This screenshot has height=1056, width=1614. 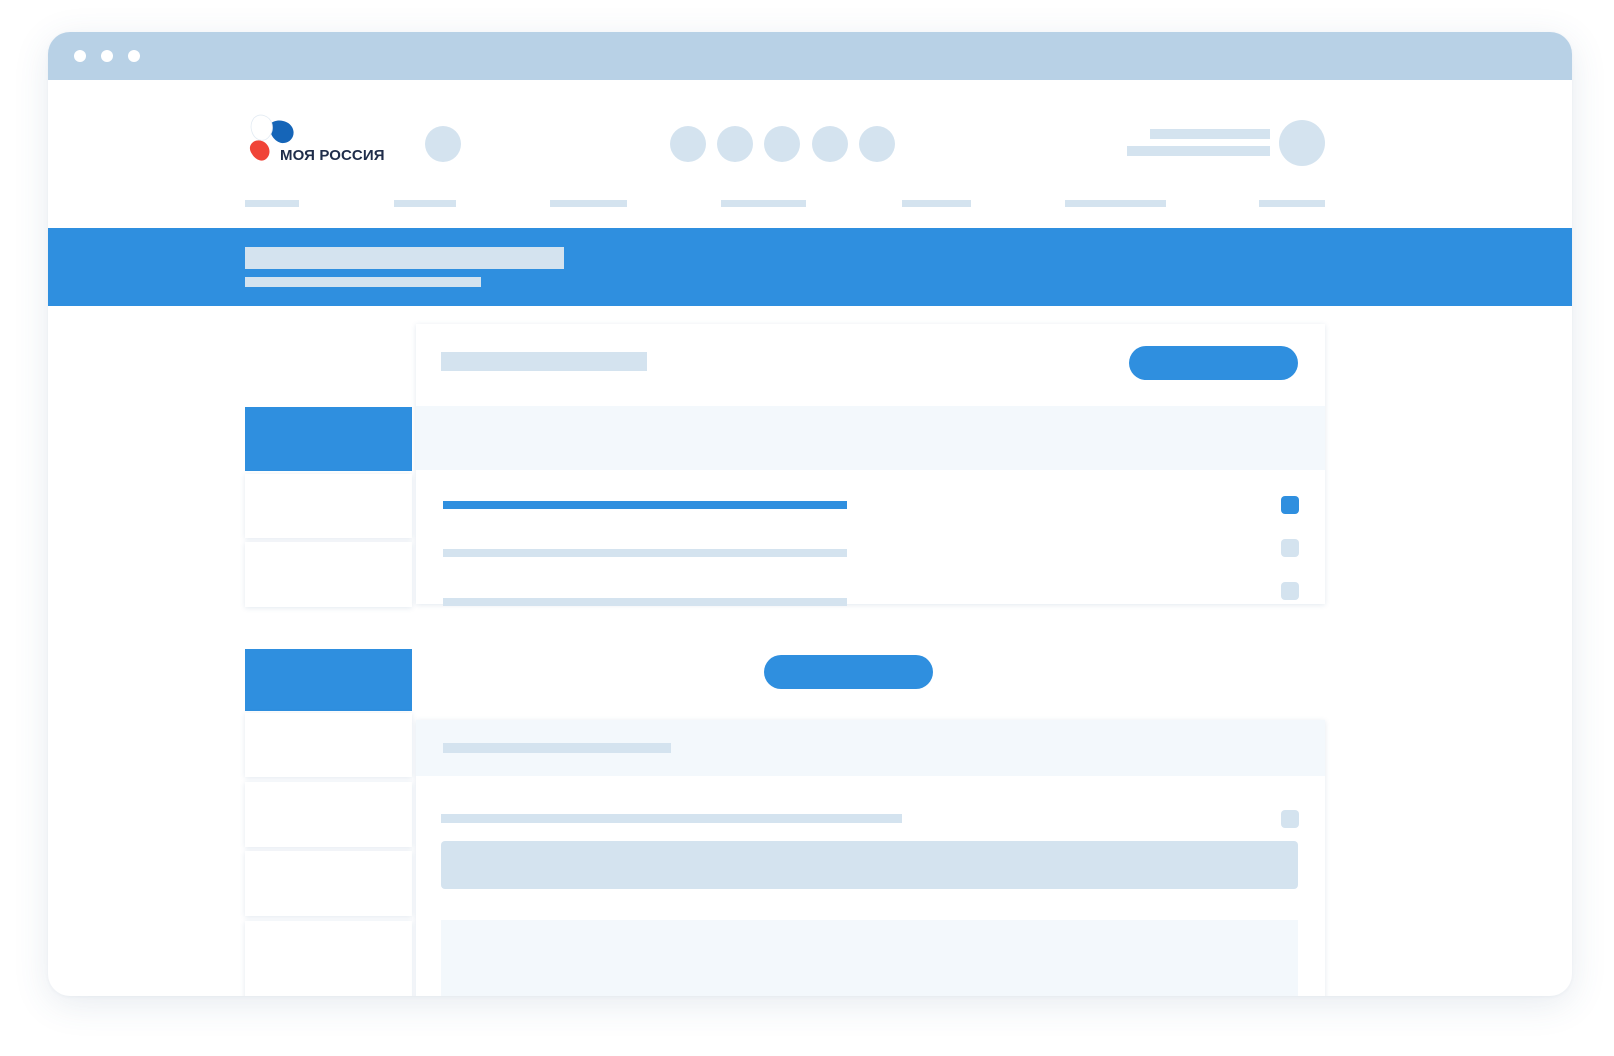 I want to click on section-title-placeholder, so click(x=557, y=748).